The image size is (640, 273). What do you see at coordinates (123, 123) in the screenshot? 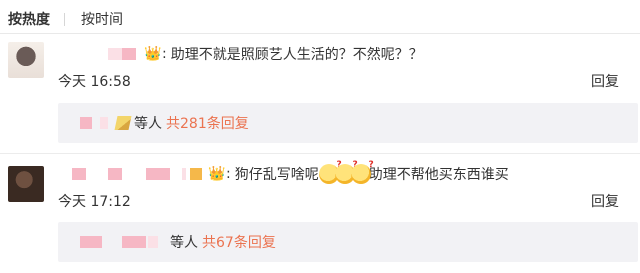
I see `pen-icon` at bounding box center [123, 123].